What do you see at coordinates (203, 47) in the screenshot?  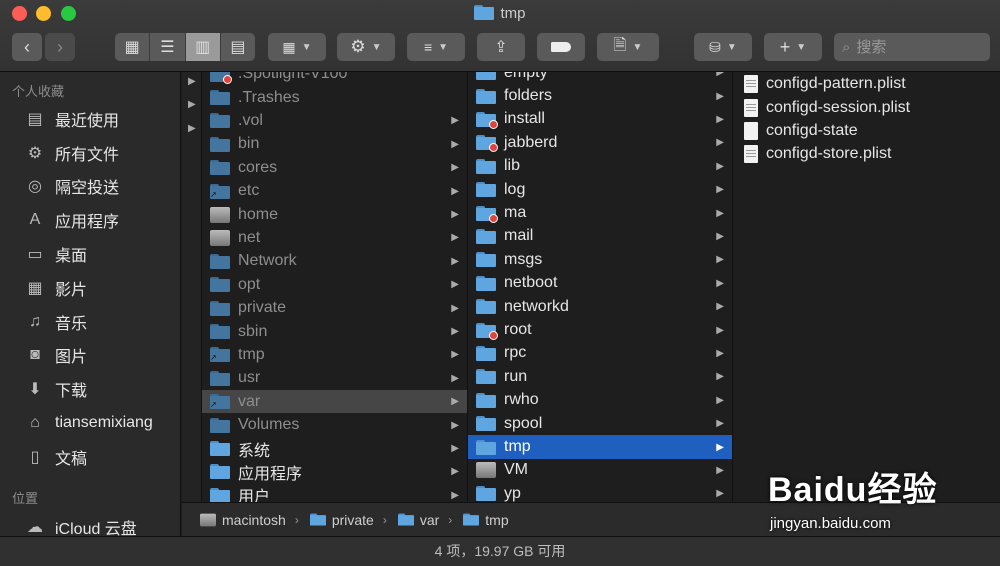 I see `column-view-button: ▥` at bounding box center [203, 47].